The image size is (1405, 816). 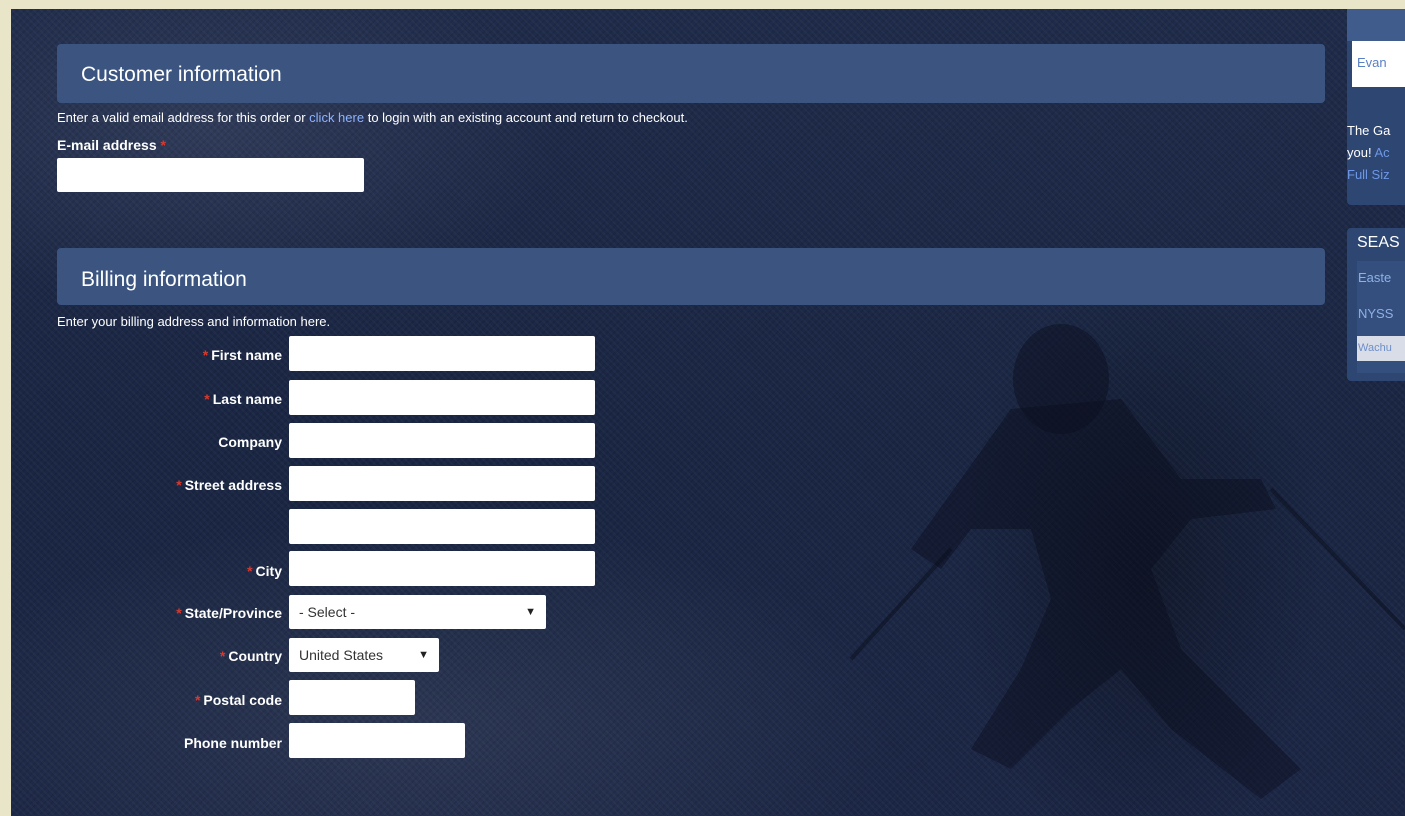 What do you see at coordinates (1376, 25) in the screenshot?
I see `sidebar-gallery-header` at bounding box center [1376, 25].